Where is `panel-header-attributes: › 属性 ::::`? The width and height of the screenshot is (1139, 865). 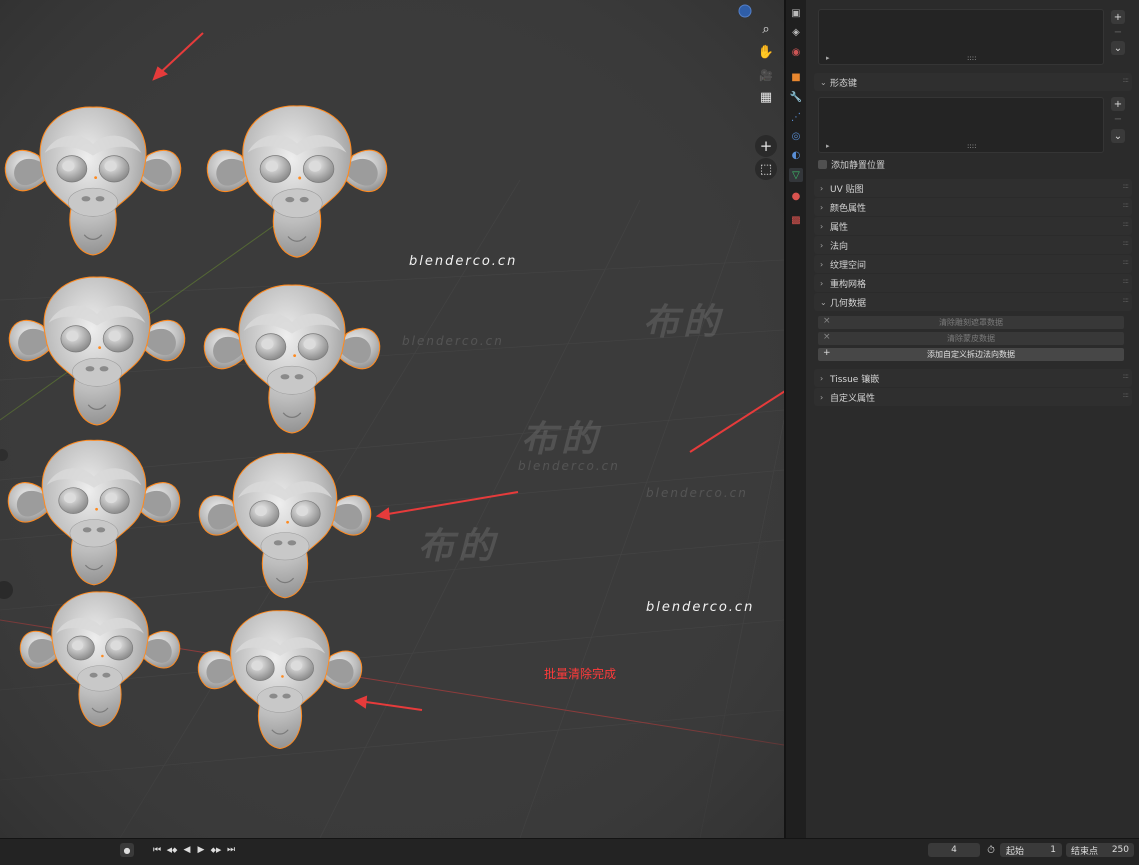 panel-header-attributes: › 属性 :::: is located at coordinates (973, 226).